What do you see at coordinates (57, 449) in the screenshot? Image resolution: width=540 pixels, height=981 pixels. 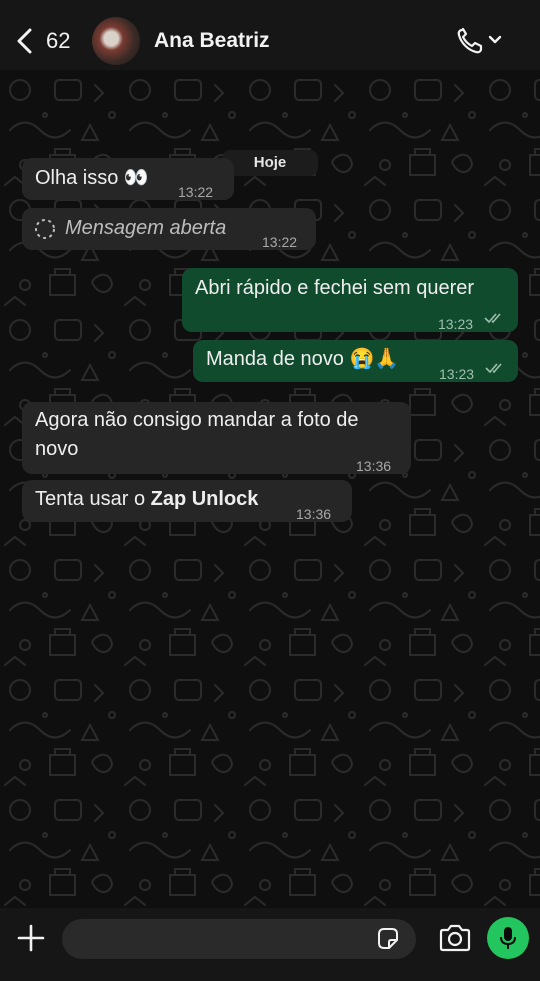 I see `message-text-line2: novo` at bounding box center [57, 449].